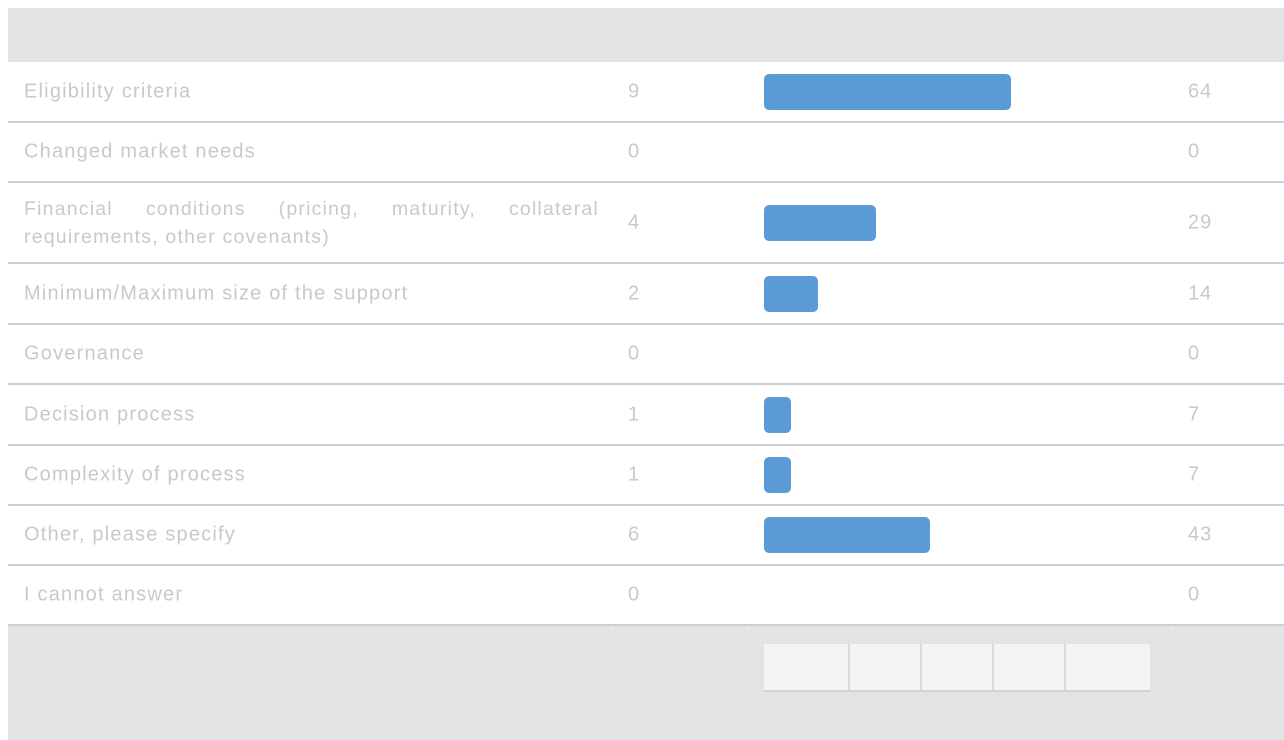 The width and height of the screenshot is (1284, 740). What do you see at coordinates (646, 153) in the screenshot?
I see `table-row: Changed market needs 0 0` at bounding box center [646, 153].